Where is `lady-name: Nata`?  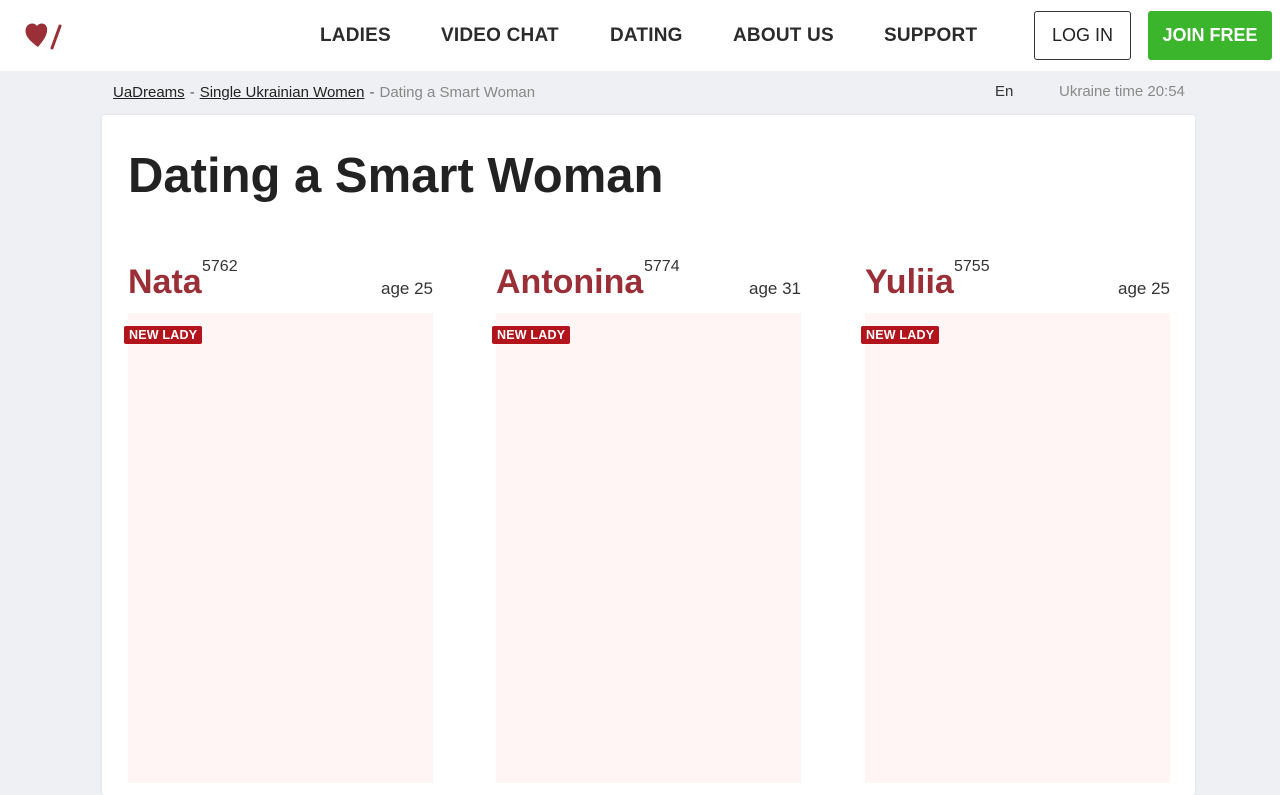 lady-name: Nata is located at coordinates (165, 282).